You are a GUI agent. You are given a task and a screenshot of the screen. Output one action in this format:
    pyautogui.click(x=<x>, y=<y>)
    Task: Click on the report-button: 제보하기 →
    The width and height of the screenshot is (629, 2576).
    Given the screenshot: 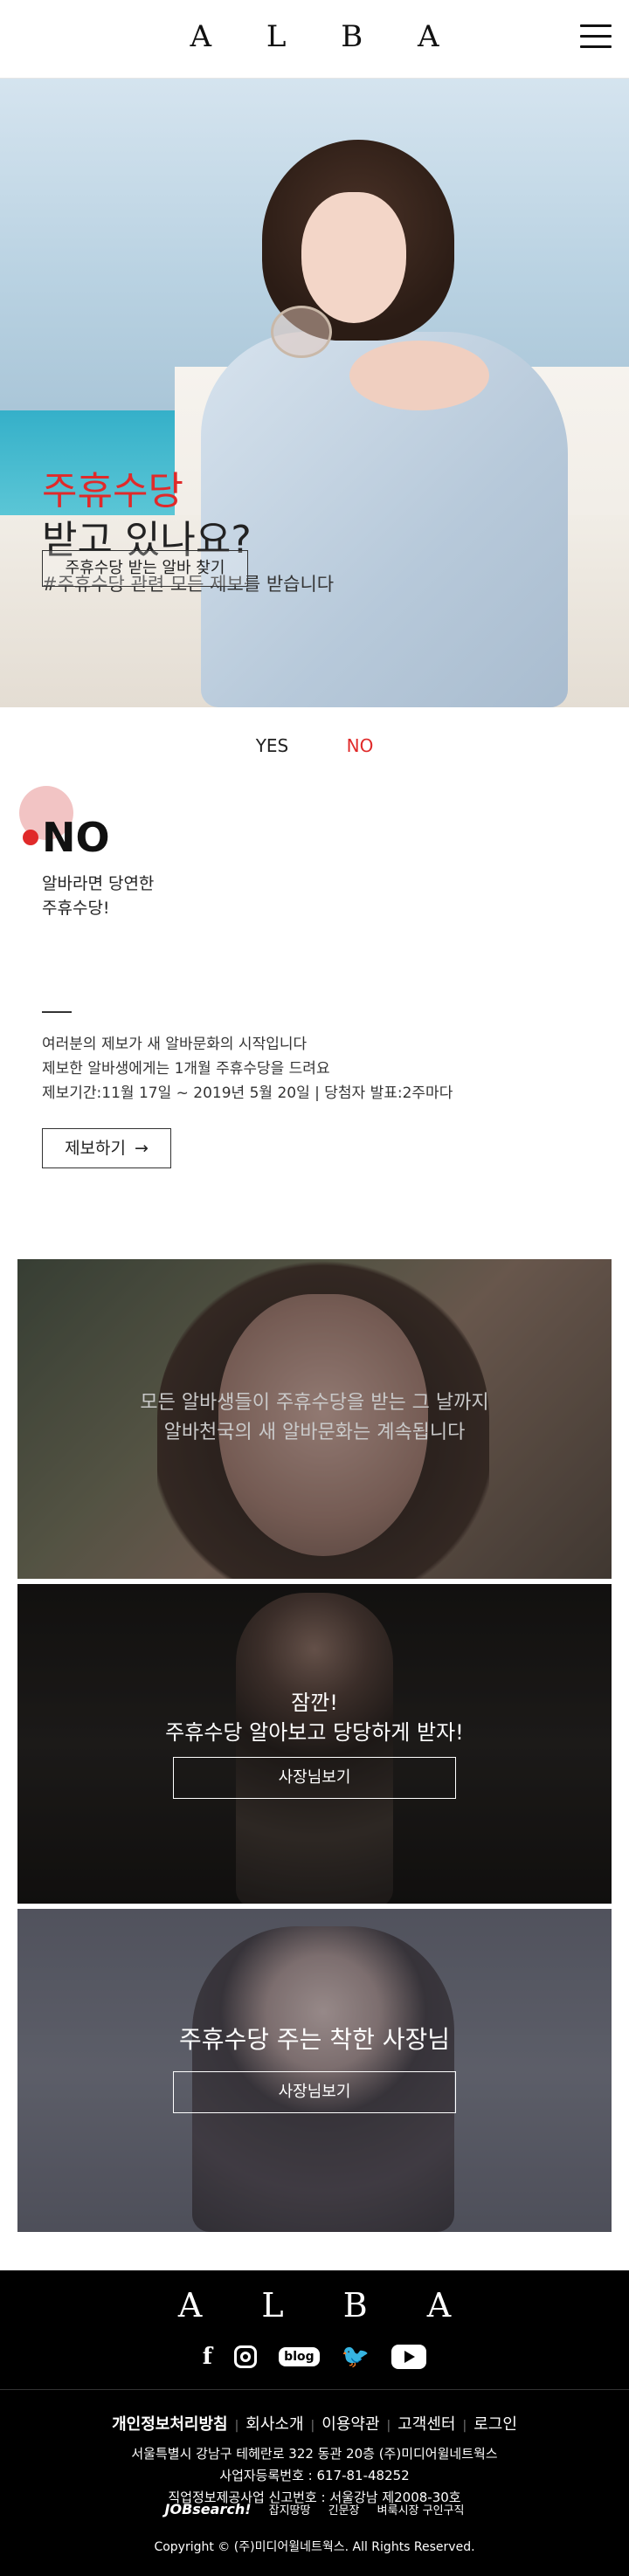 What is the action you would take?
    pyautogui.click(x=106, y=1148)
    